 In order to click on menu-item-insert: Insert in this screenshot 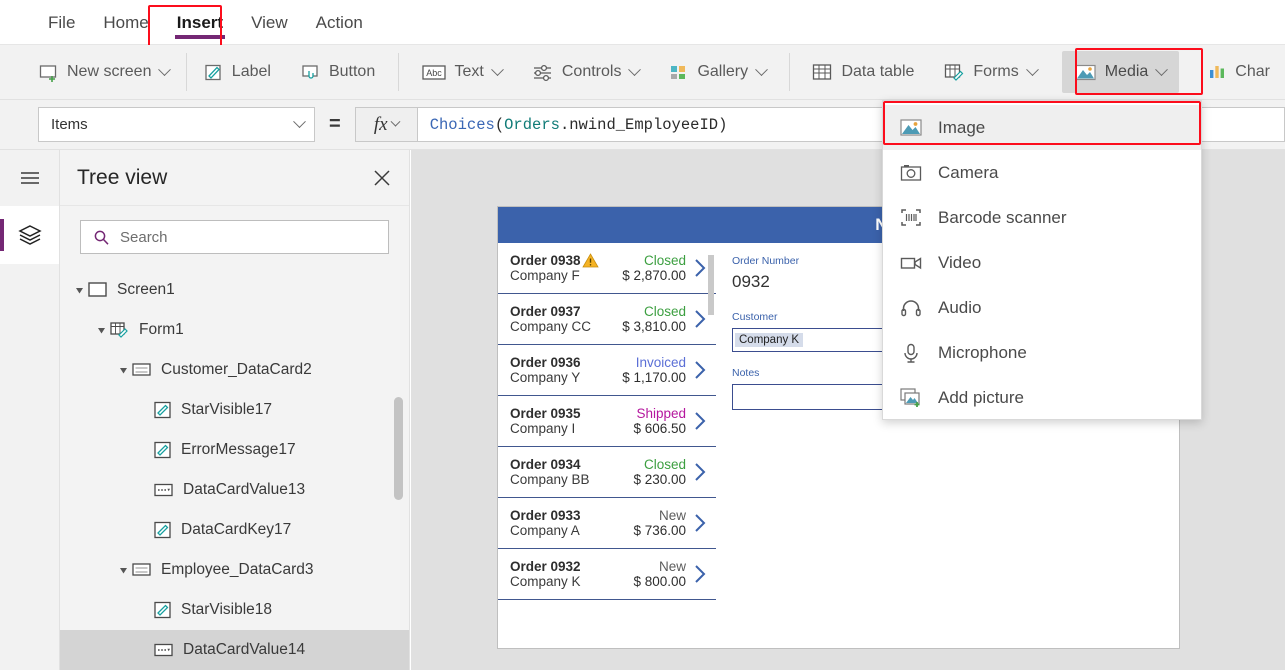, I will do `click(200, 22)`.